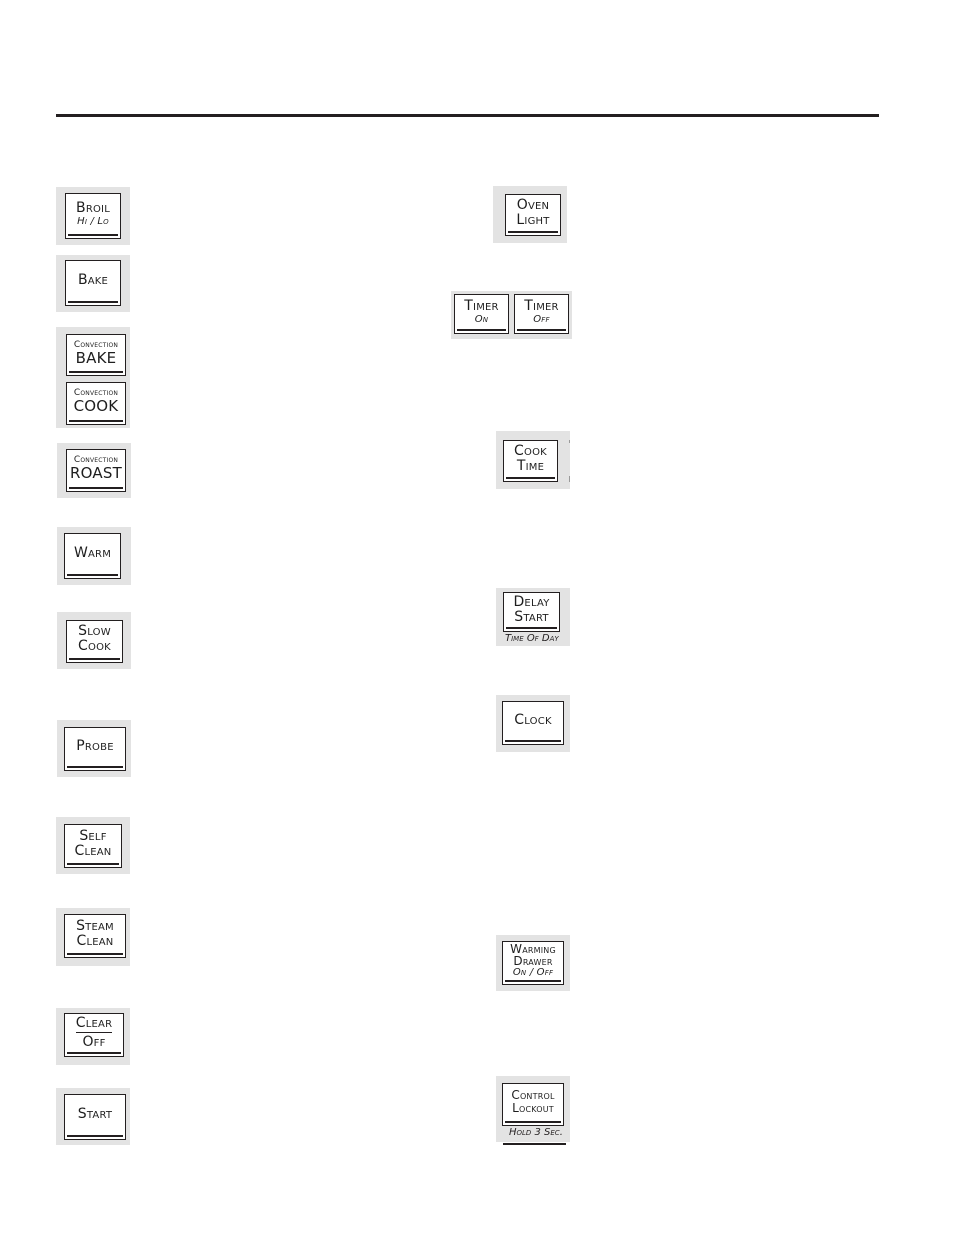  What do you see at coordinates (92, 553) in the screenshot?
I see `warm-key-label: Warm` at bounding box center [92, 553].